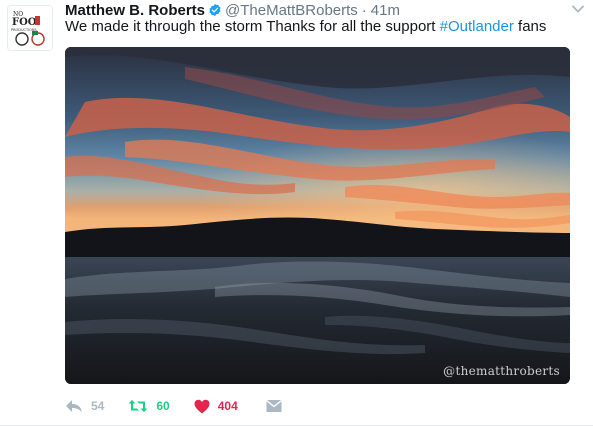 The image size is (593, 426). I want to click on avatar-logo-icon: NO FOO PRODUCTIONS, so click(30, 28).